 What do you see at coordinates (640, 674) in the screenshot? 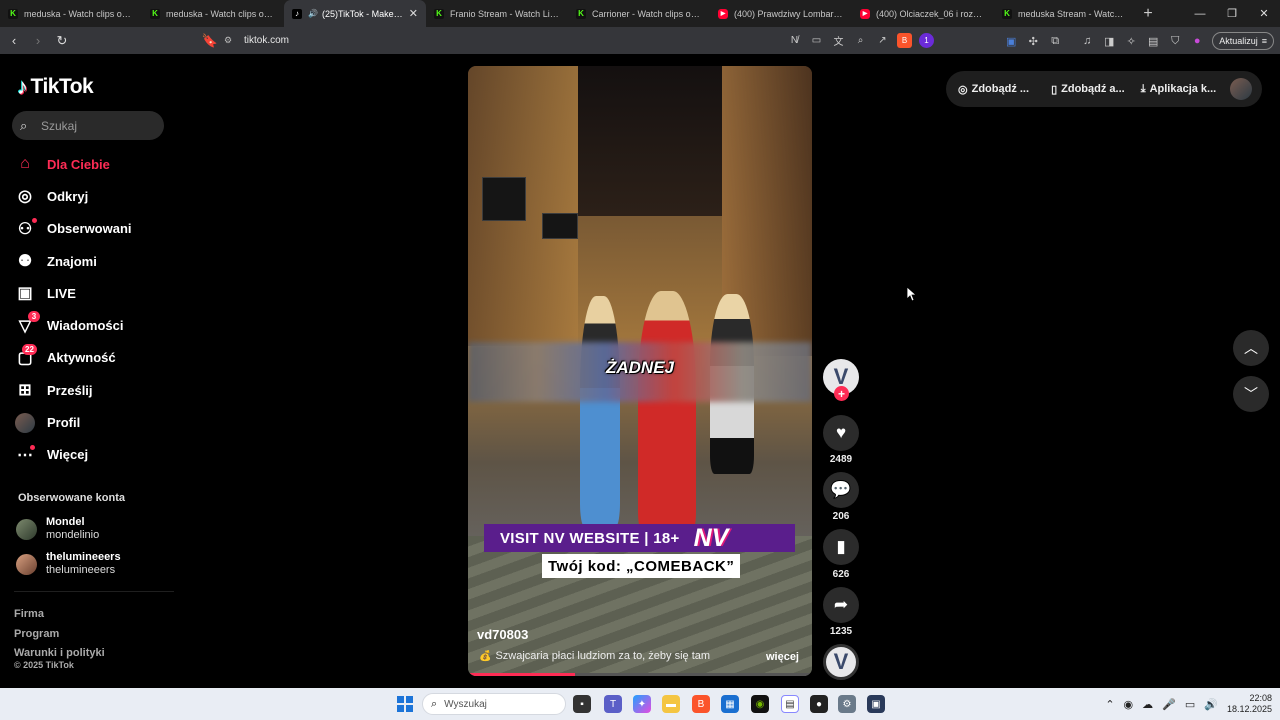
I see `video-progress-bar` at bounding box center [640, 674].